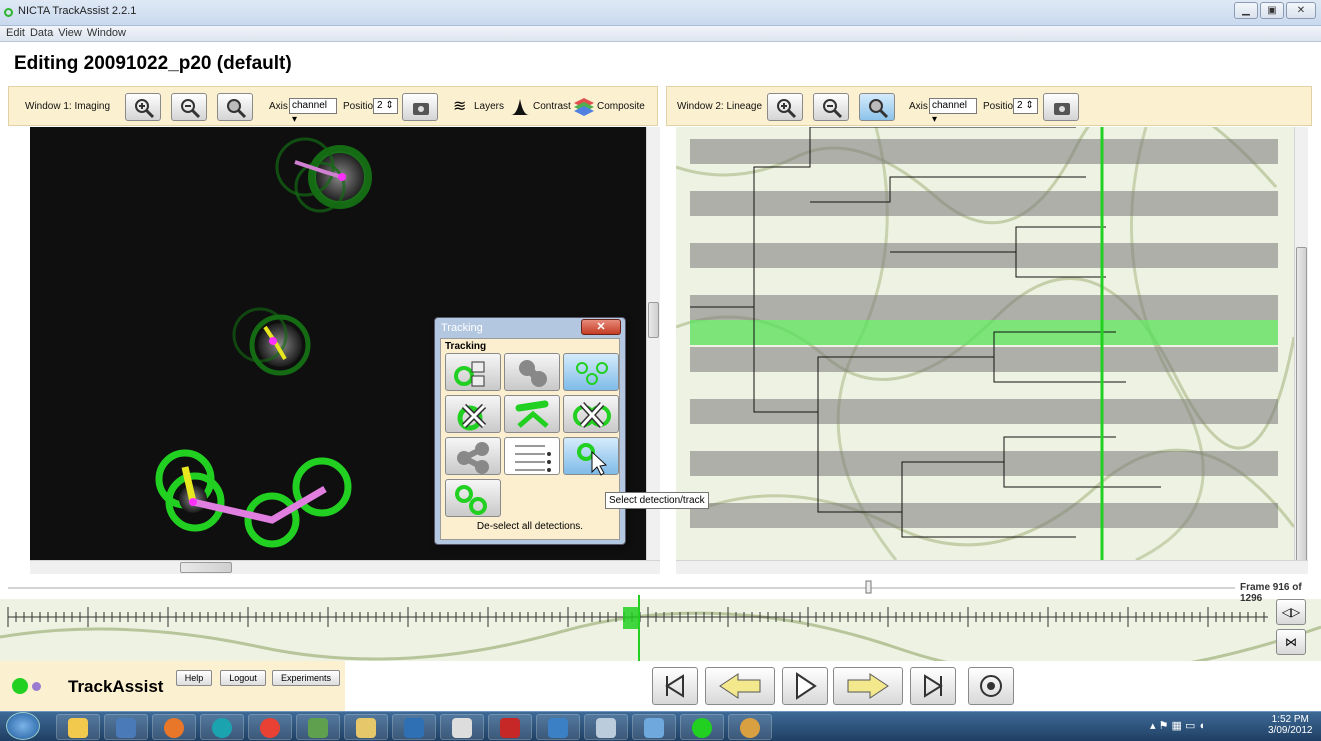 The width and height of the screenshot is (1321, 741). I want to click on lineage-zoom-fit-button, so click(877, 107).